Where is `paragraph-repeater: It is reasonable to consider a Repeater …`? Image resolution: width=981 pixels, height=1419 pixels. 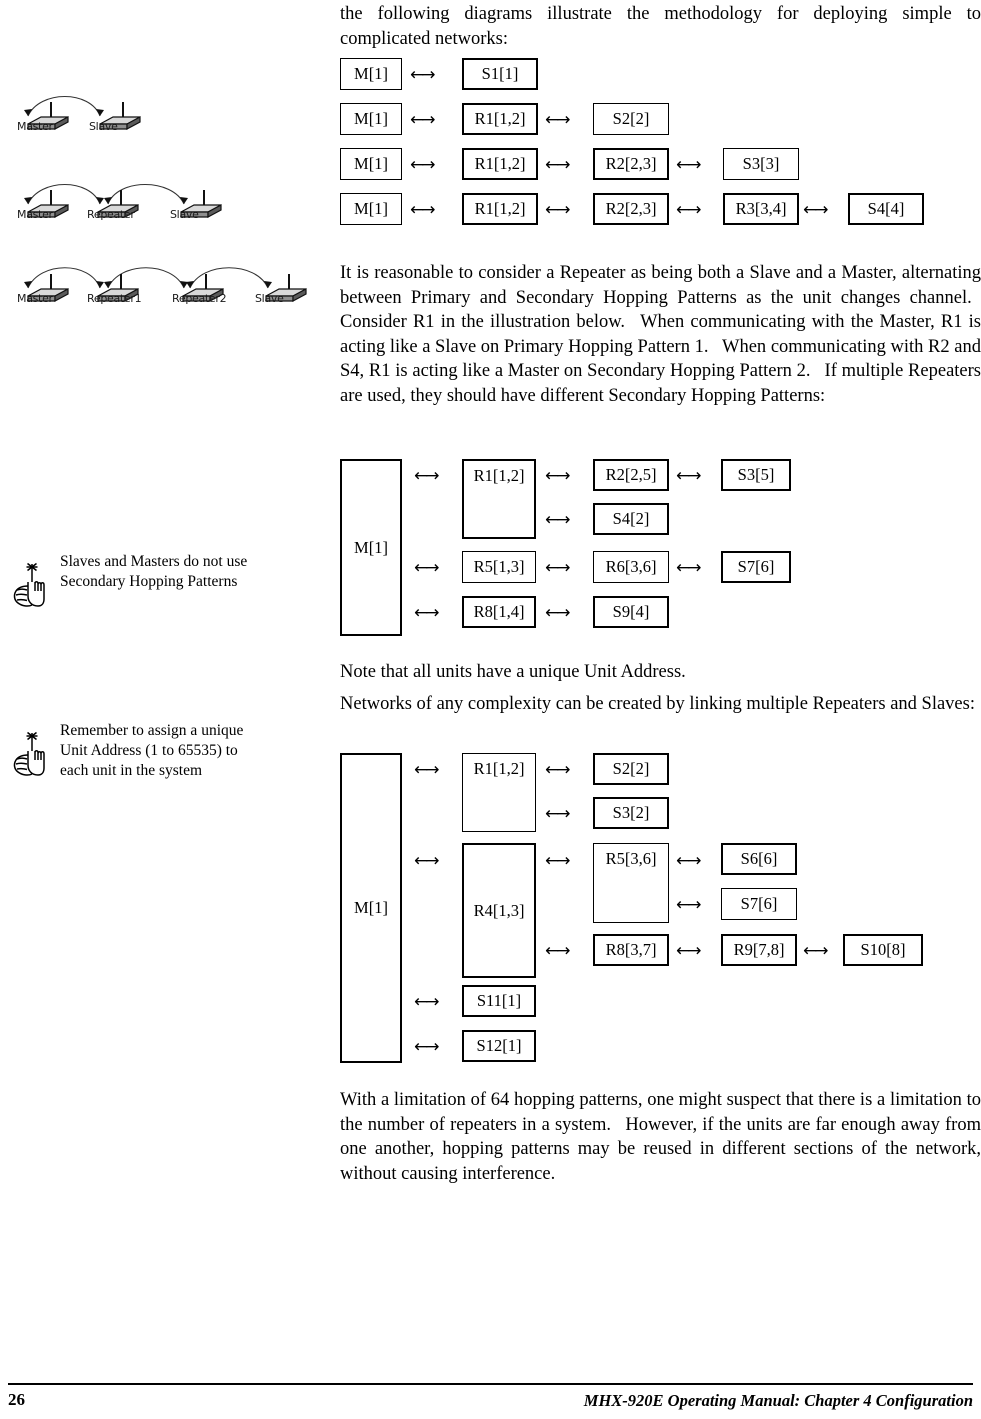
paragraph-repeater: It is reasonable to consider a Repeater … is located at coordinates (660, 334).